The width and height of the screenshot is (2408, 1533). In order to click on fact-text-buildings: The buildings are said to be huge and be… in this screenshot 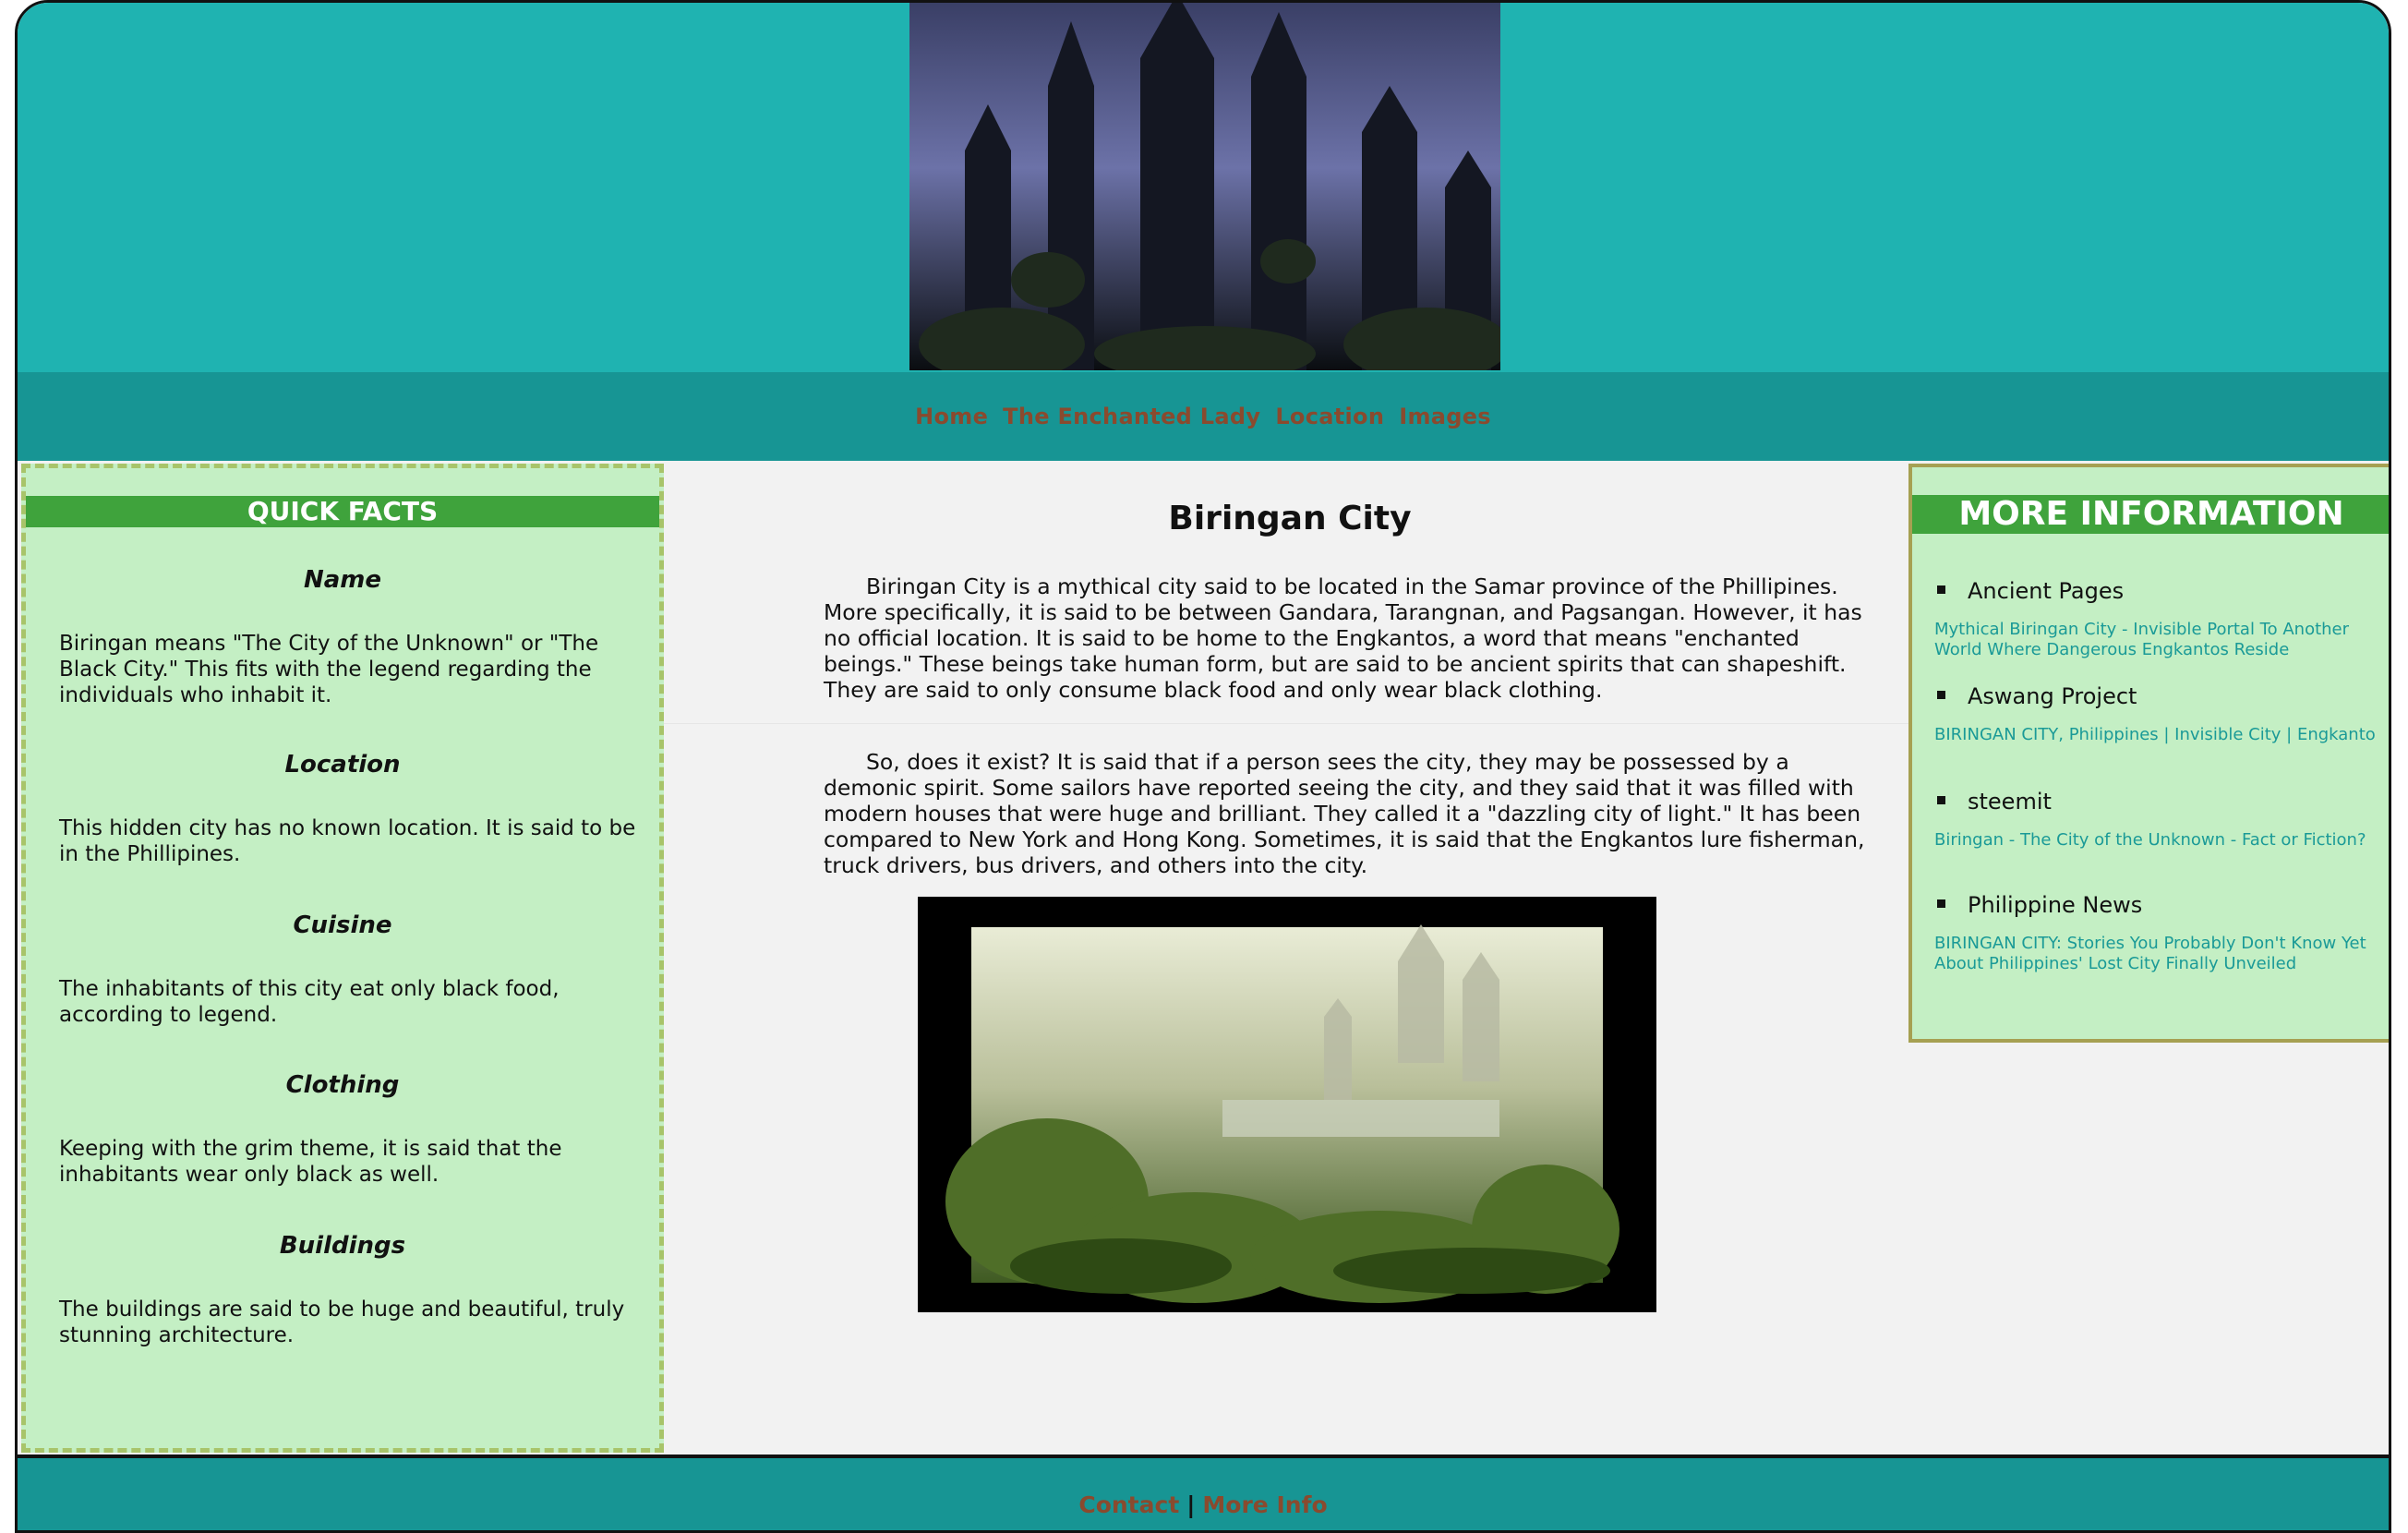, I will do `click(342, 1322)`.